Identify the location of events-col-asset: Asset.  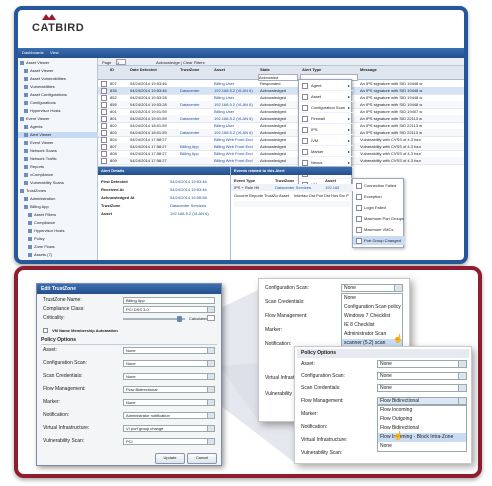
(330, 180).